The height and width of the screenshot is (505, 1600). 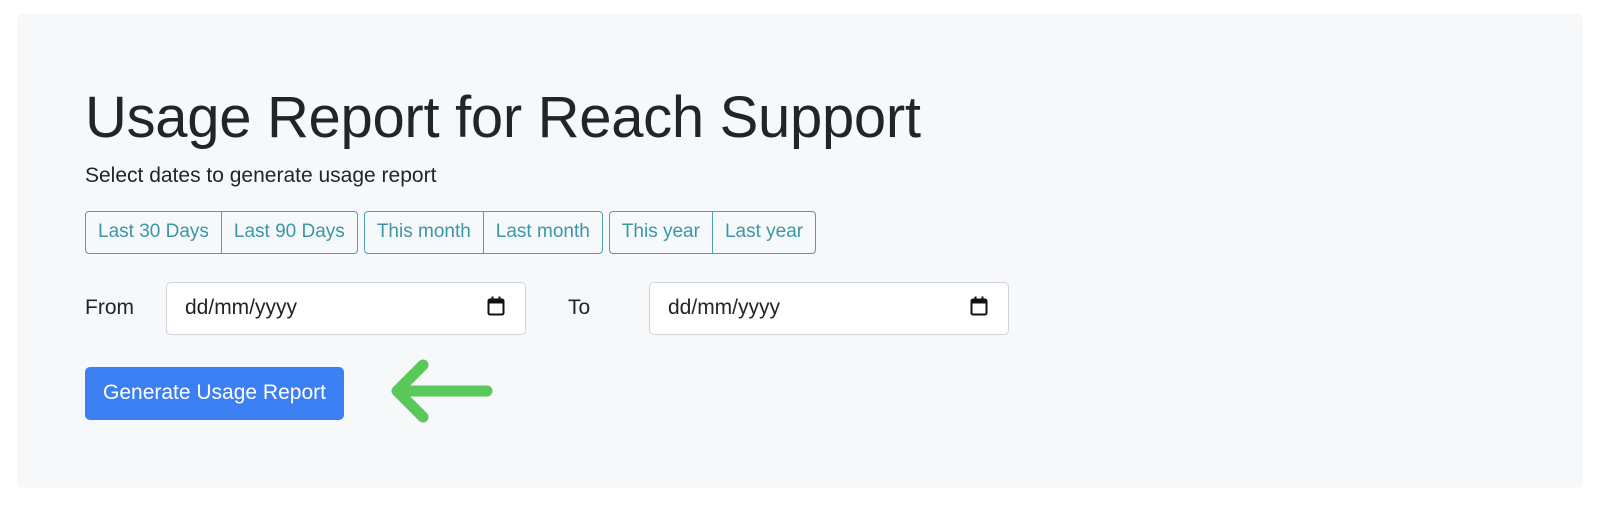 I want to click on action-row: Generate Usage Report, so click(x=805, y=393).